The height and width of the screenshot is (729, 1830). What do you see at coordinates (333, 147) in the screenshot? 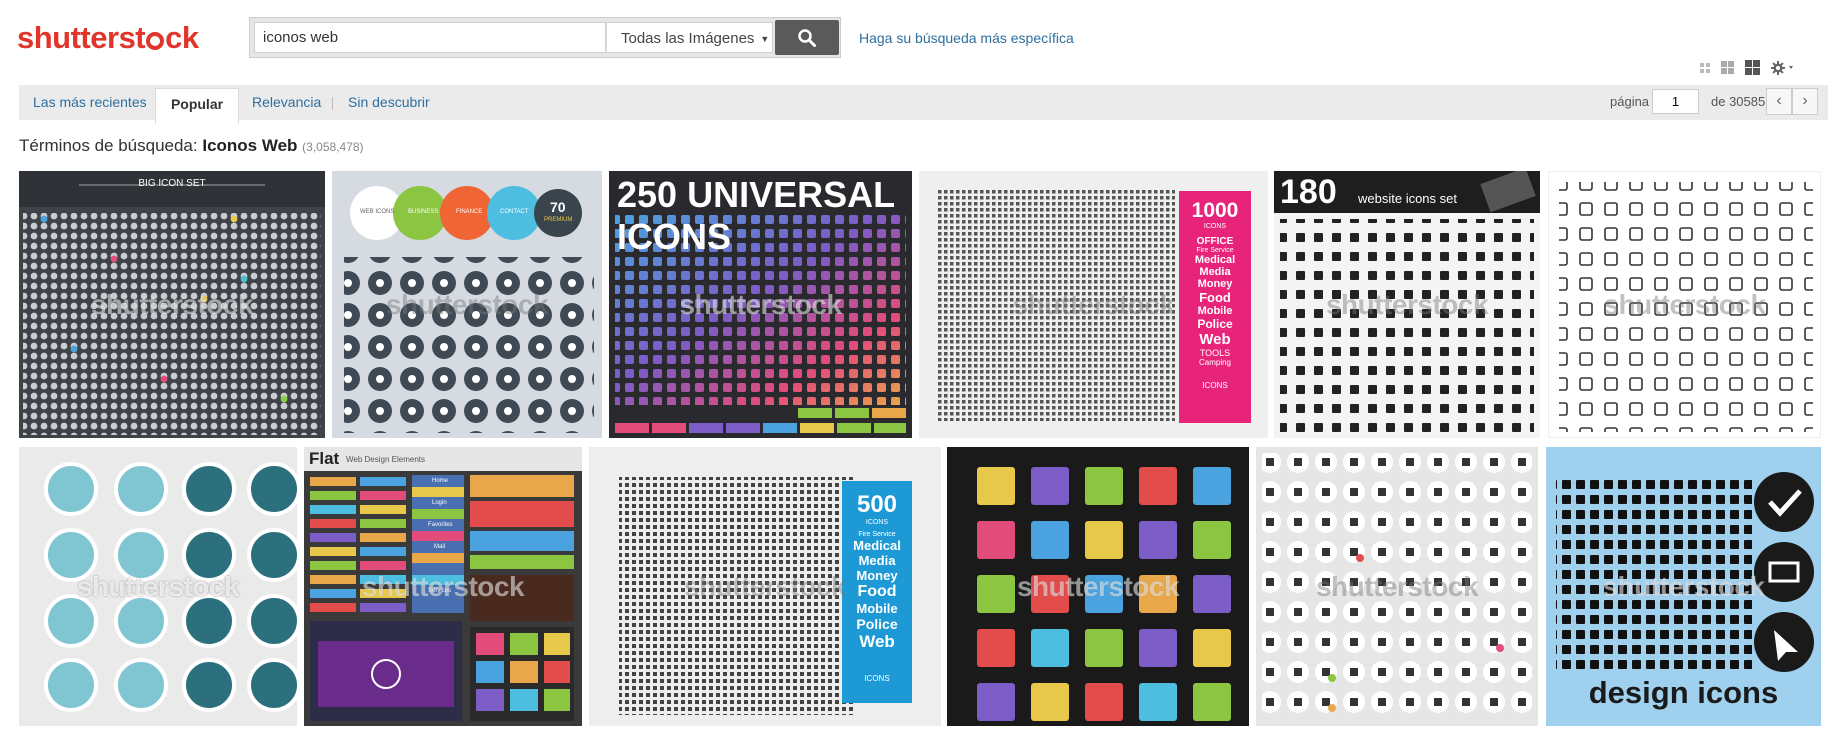
I see `result-count: (3,058,478)` at bounding box center [333, 147].